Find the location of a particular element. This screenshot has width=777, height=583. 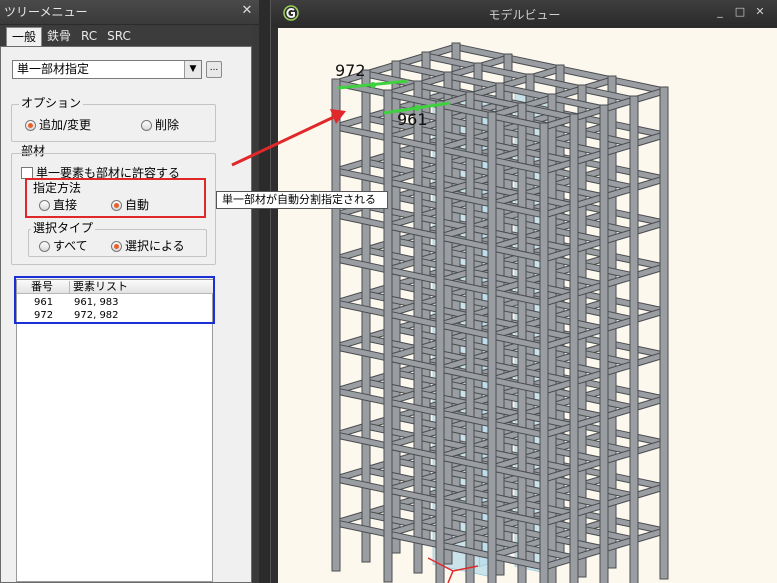

tab-general: 一般 is located at coordinates (24, 36).